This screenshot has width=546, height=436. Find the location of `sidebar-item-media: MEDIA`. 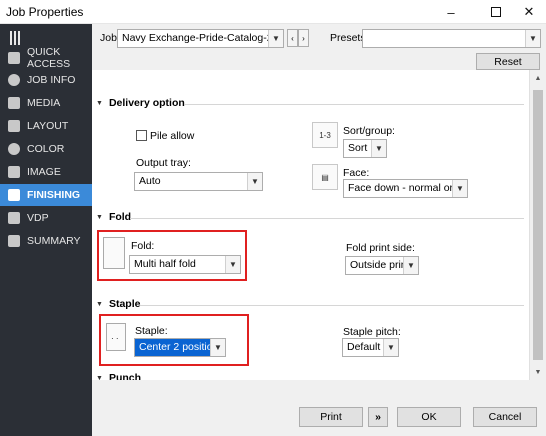

sidebar-item-media: MEDIA is located at coordinates (46, 103).